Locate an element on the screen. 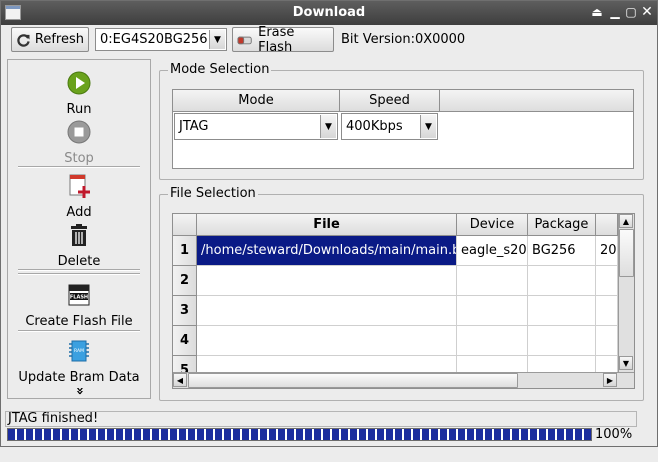 This screenshot has height=462, width=658. vertical-scroll-thumb is located at coordinates (626, 253).